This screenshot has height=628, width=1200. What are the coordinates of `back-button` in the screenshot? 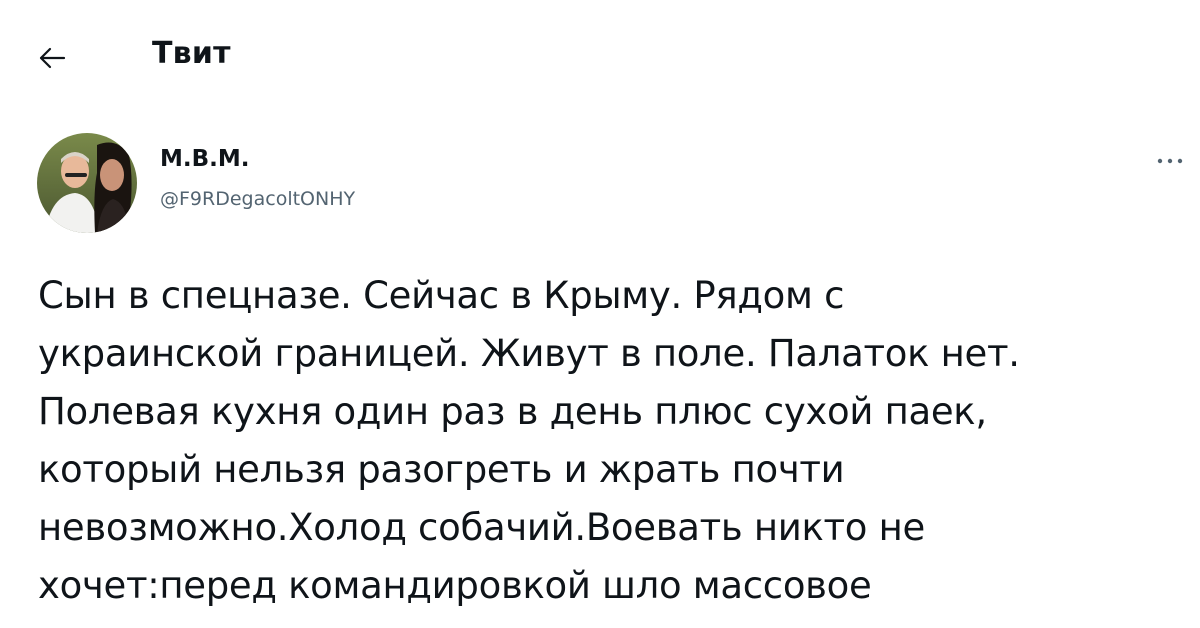 It's located at (52, 58).